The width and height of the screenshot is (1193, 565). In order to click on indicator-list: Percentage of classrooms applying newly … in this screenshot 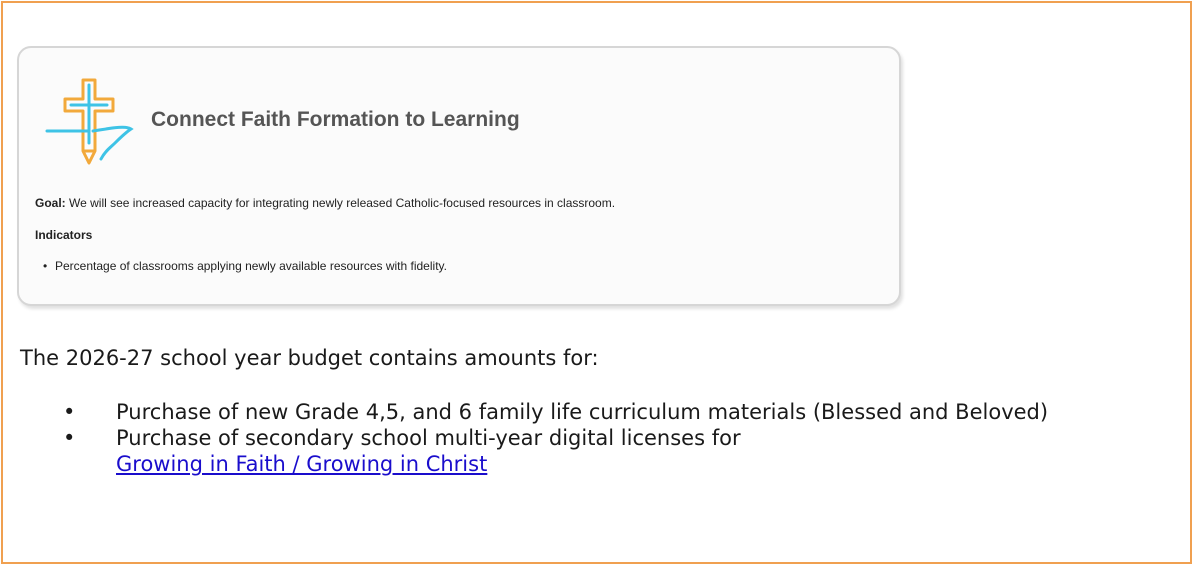, I will do `click(245, 266)`.